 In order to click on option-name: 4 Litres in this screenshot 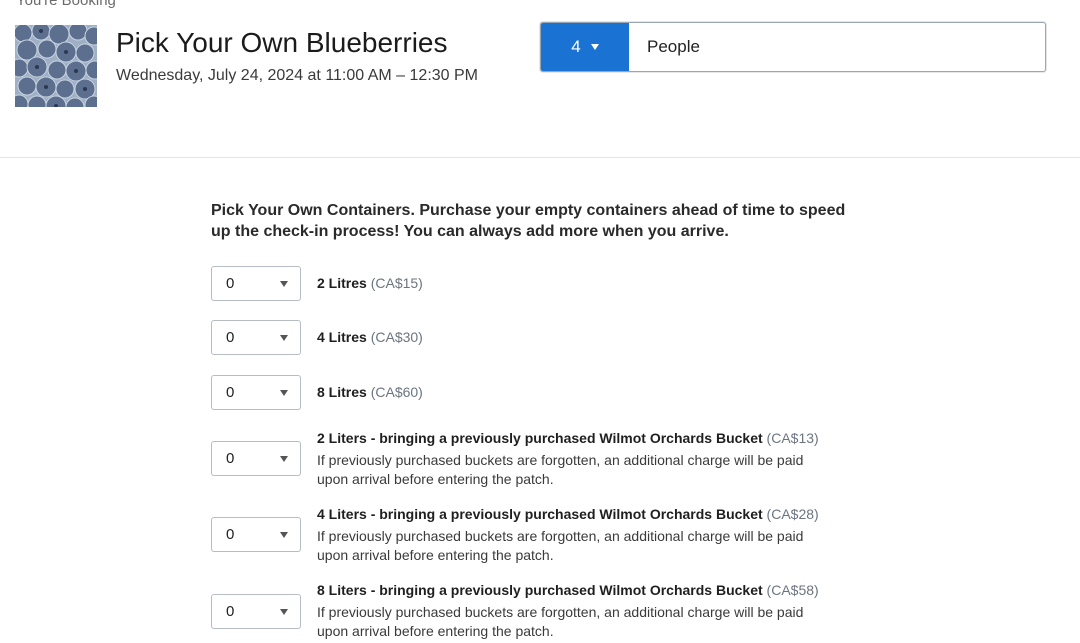, I will do `click(342, 337)`.